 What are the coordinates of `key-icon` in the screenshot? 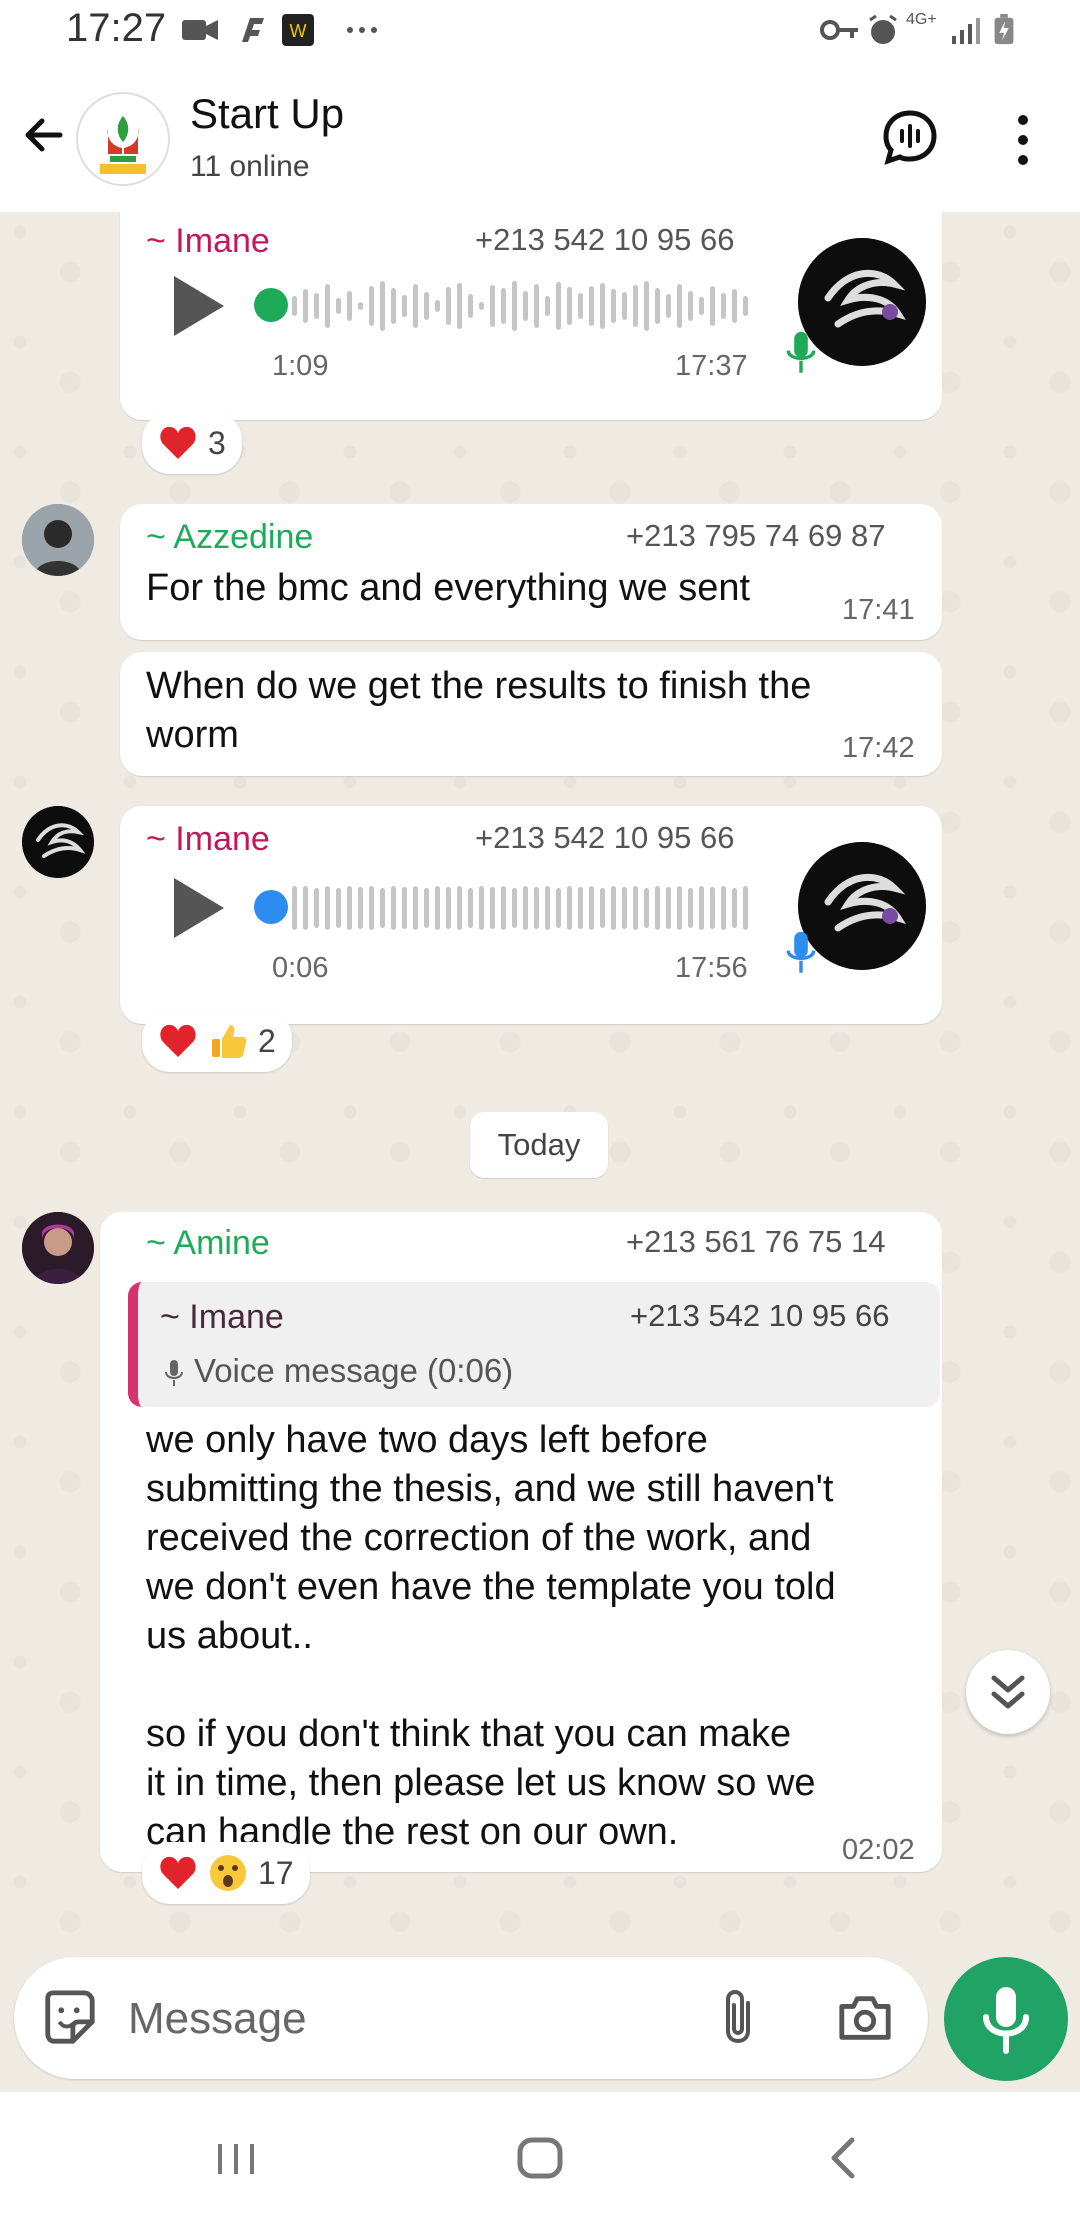 It's located at (839, 30).